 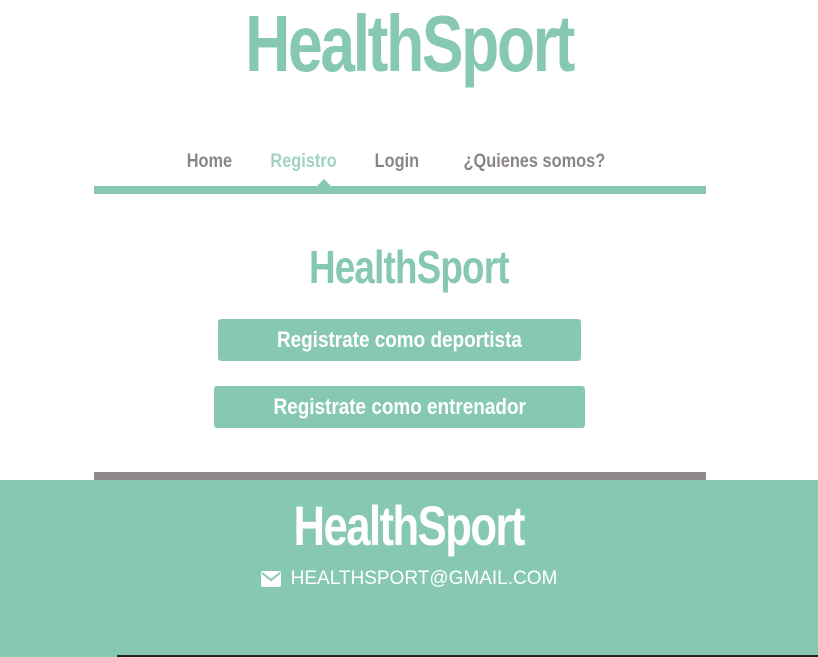 I want to click on page-title: HealthSport, so click(x=409, y=267).